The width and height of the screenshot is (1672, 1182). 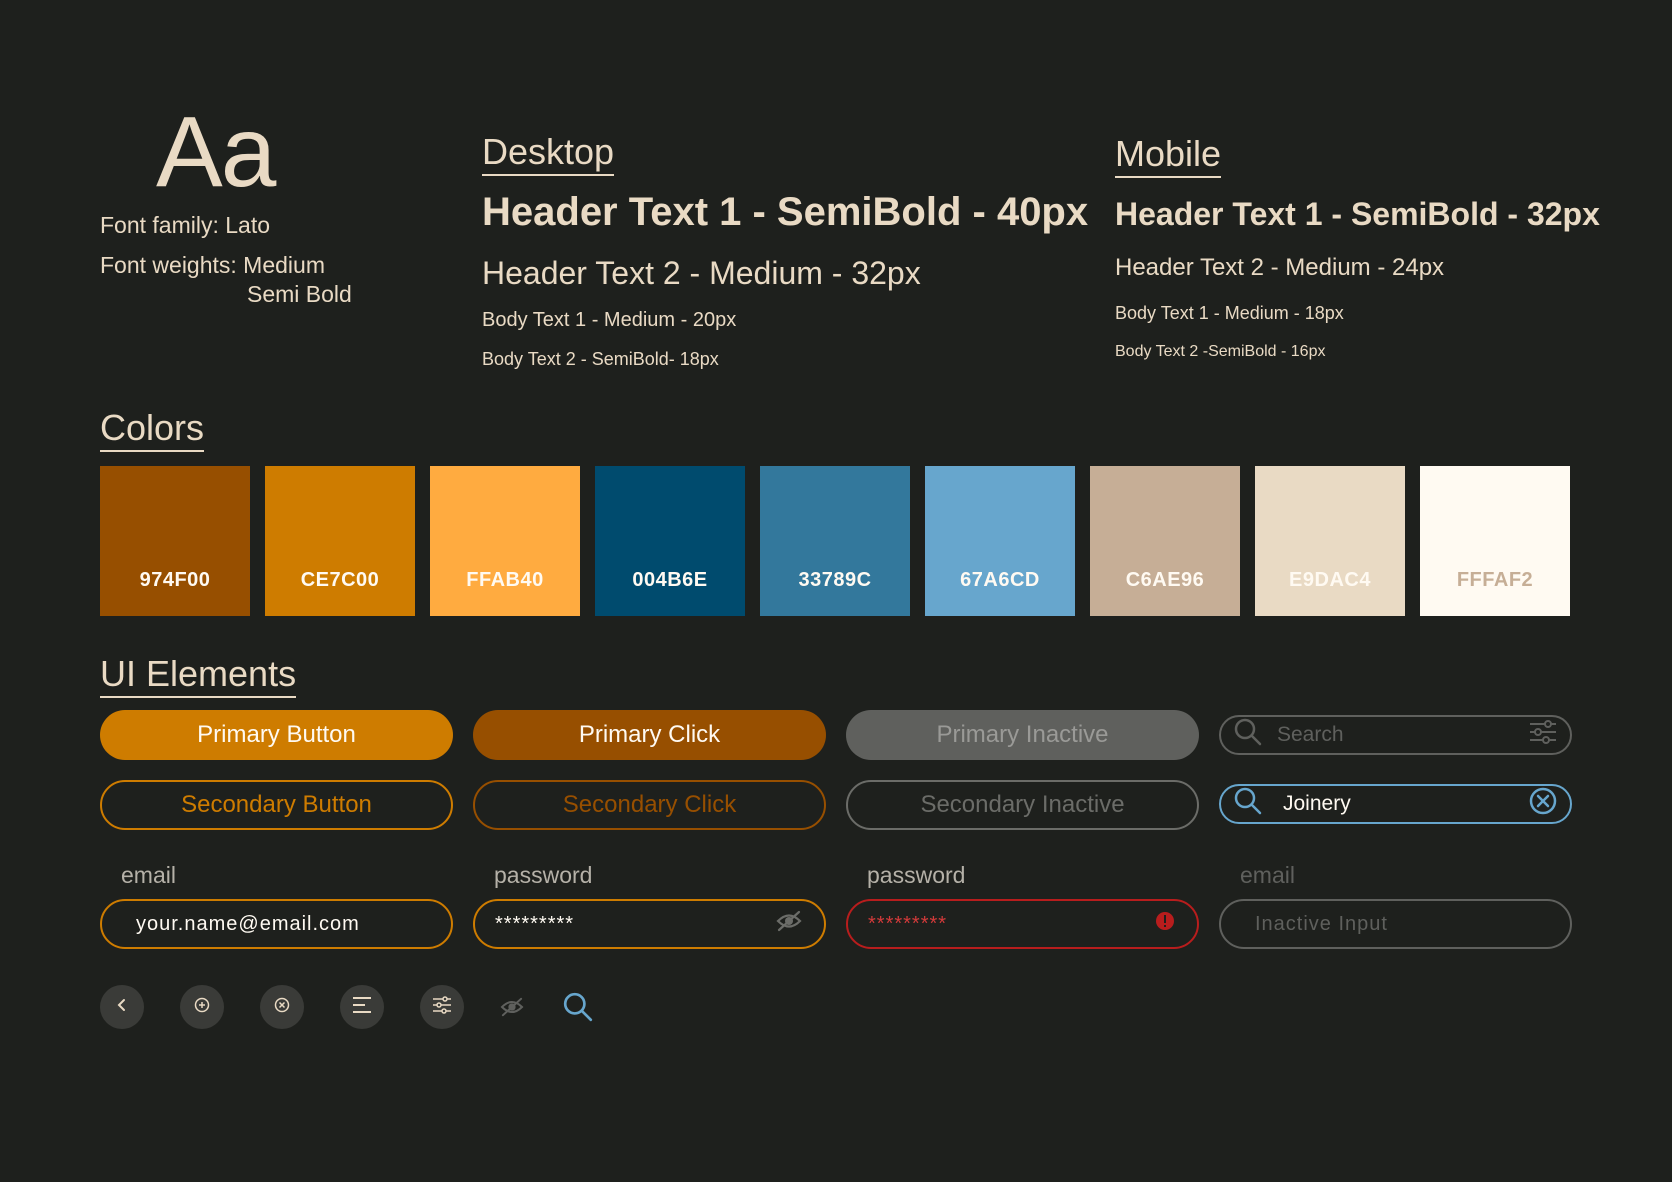 What do you see at coordinates (1165, 541) in the screenshot?
I see `color-swatch: C6AE96` at bounding box center [1165, 541].